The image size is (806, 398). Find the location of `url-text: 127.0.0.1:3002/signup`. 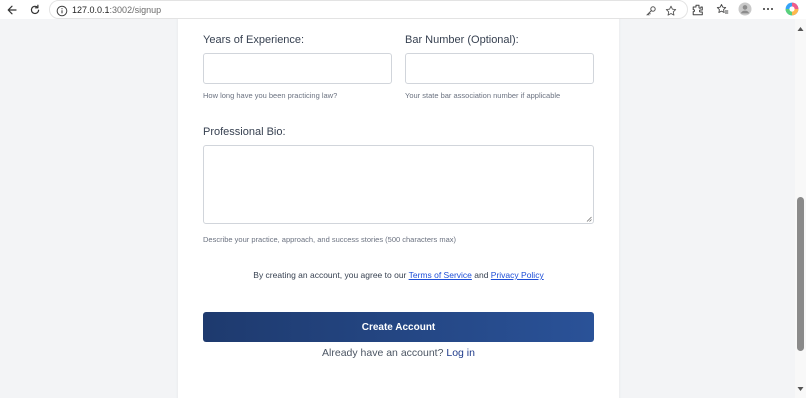

url-text: 127.0.0.1:3002/signup is located at coordinates (116, 10).